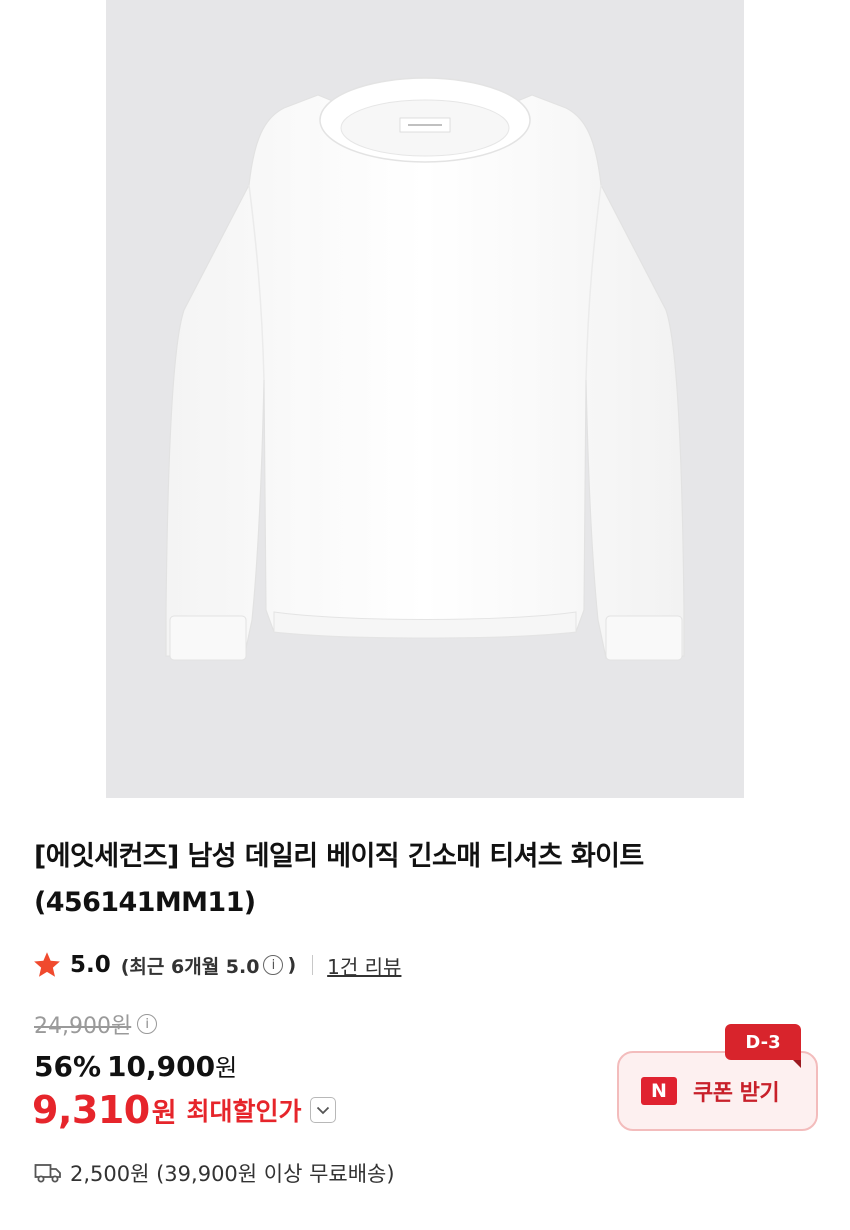 Image resolution: width=850 pixels, height=1230 pixels. What do you see at coordinates (68, 1066) in the screenshot?
I see `discount-rate: 56%` at bounding box center [68, 1066].